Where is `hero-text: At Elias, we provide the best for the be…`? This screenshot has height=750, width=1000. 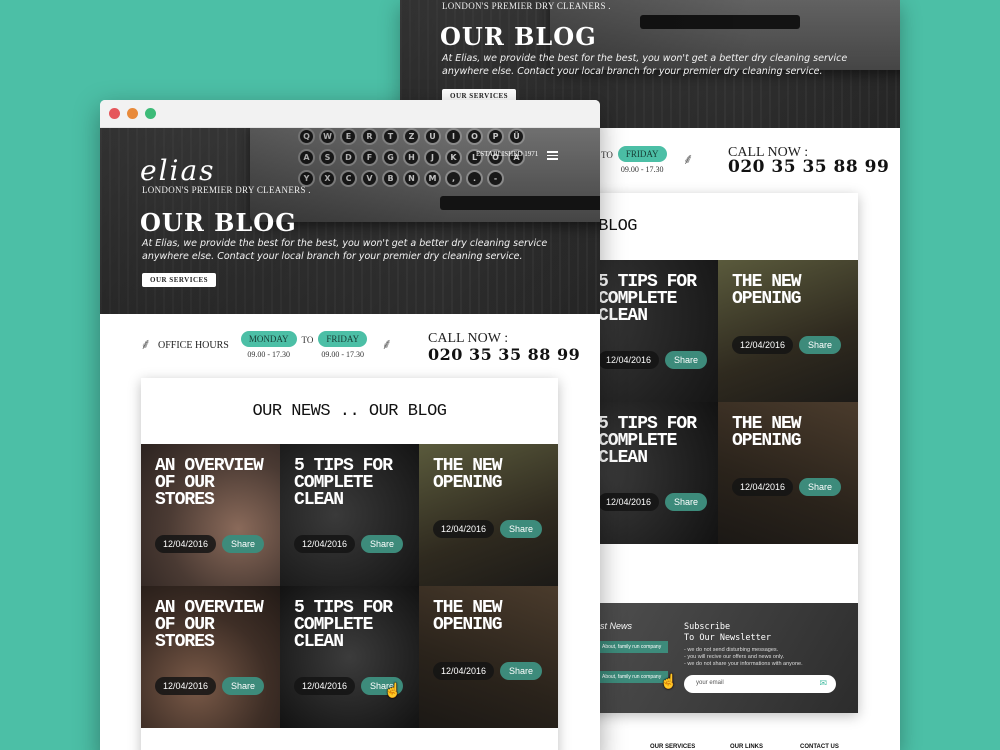
hero-text: At Elias, we provide the best for the be… is located at coordinates (345, 250).